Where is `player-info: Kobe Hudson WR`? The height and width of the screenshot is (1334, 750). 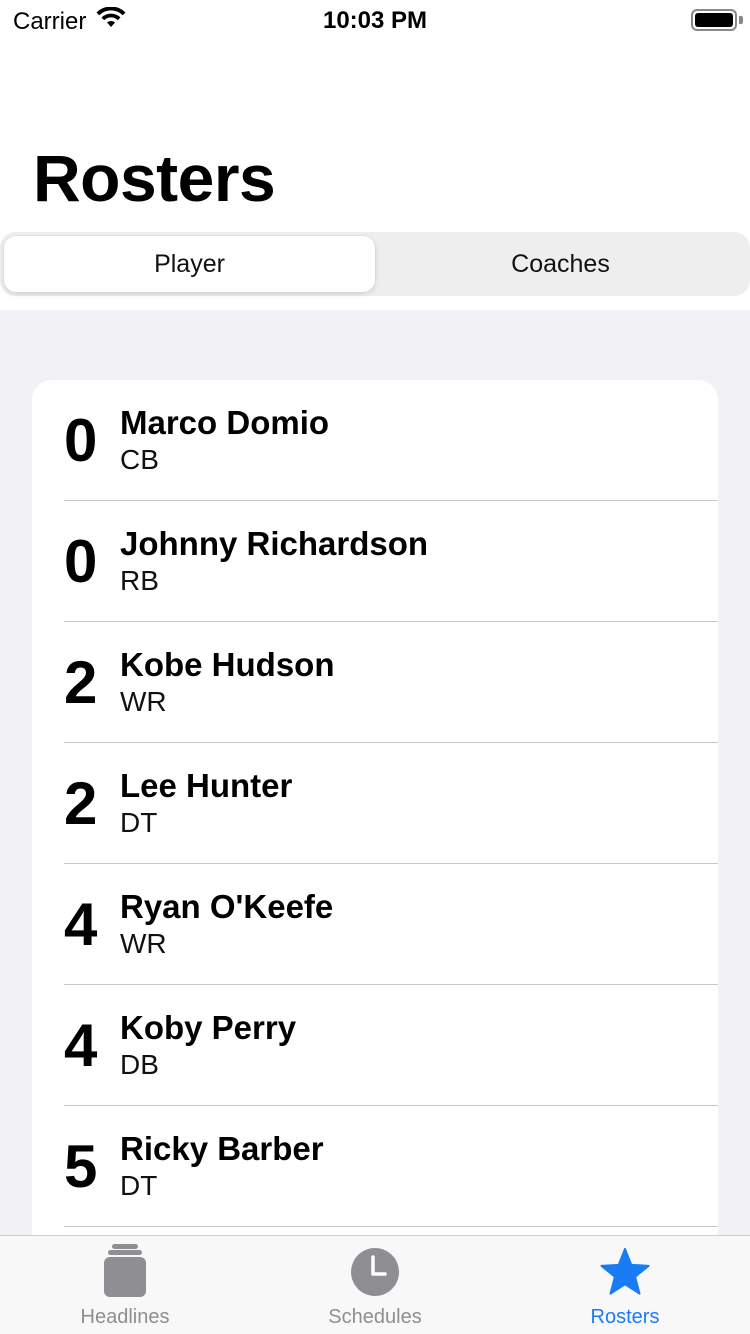 player-info: Kobe Hudson WR is located at coordinates (227, 682).